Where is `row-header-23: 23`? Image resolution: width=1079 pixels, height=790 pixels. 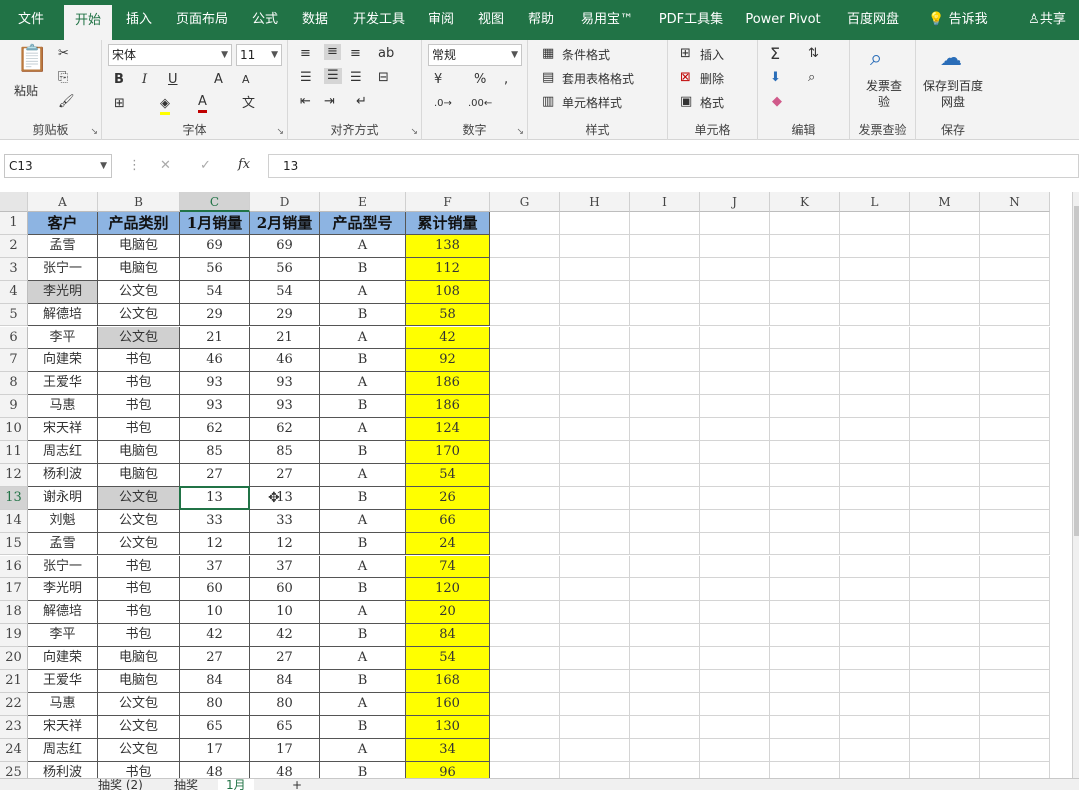 row-header-23: 23 is located at coordinates (14, 727).